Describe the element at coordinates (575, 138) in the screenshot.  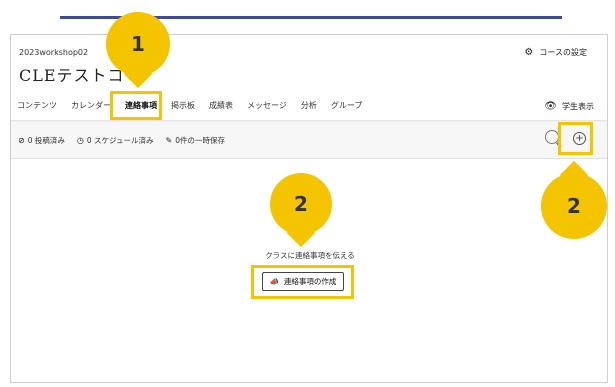
I see `highlight-add-button` at that location.